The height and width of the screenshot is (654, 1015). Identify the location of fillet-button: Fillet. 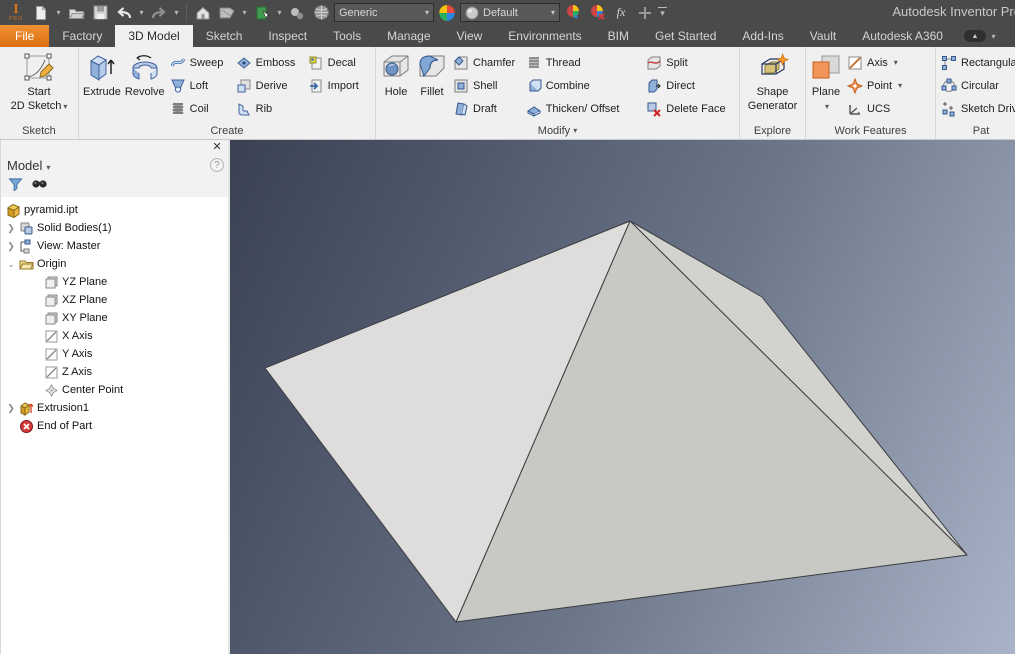
(432, 76).